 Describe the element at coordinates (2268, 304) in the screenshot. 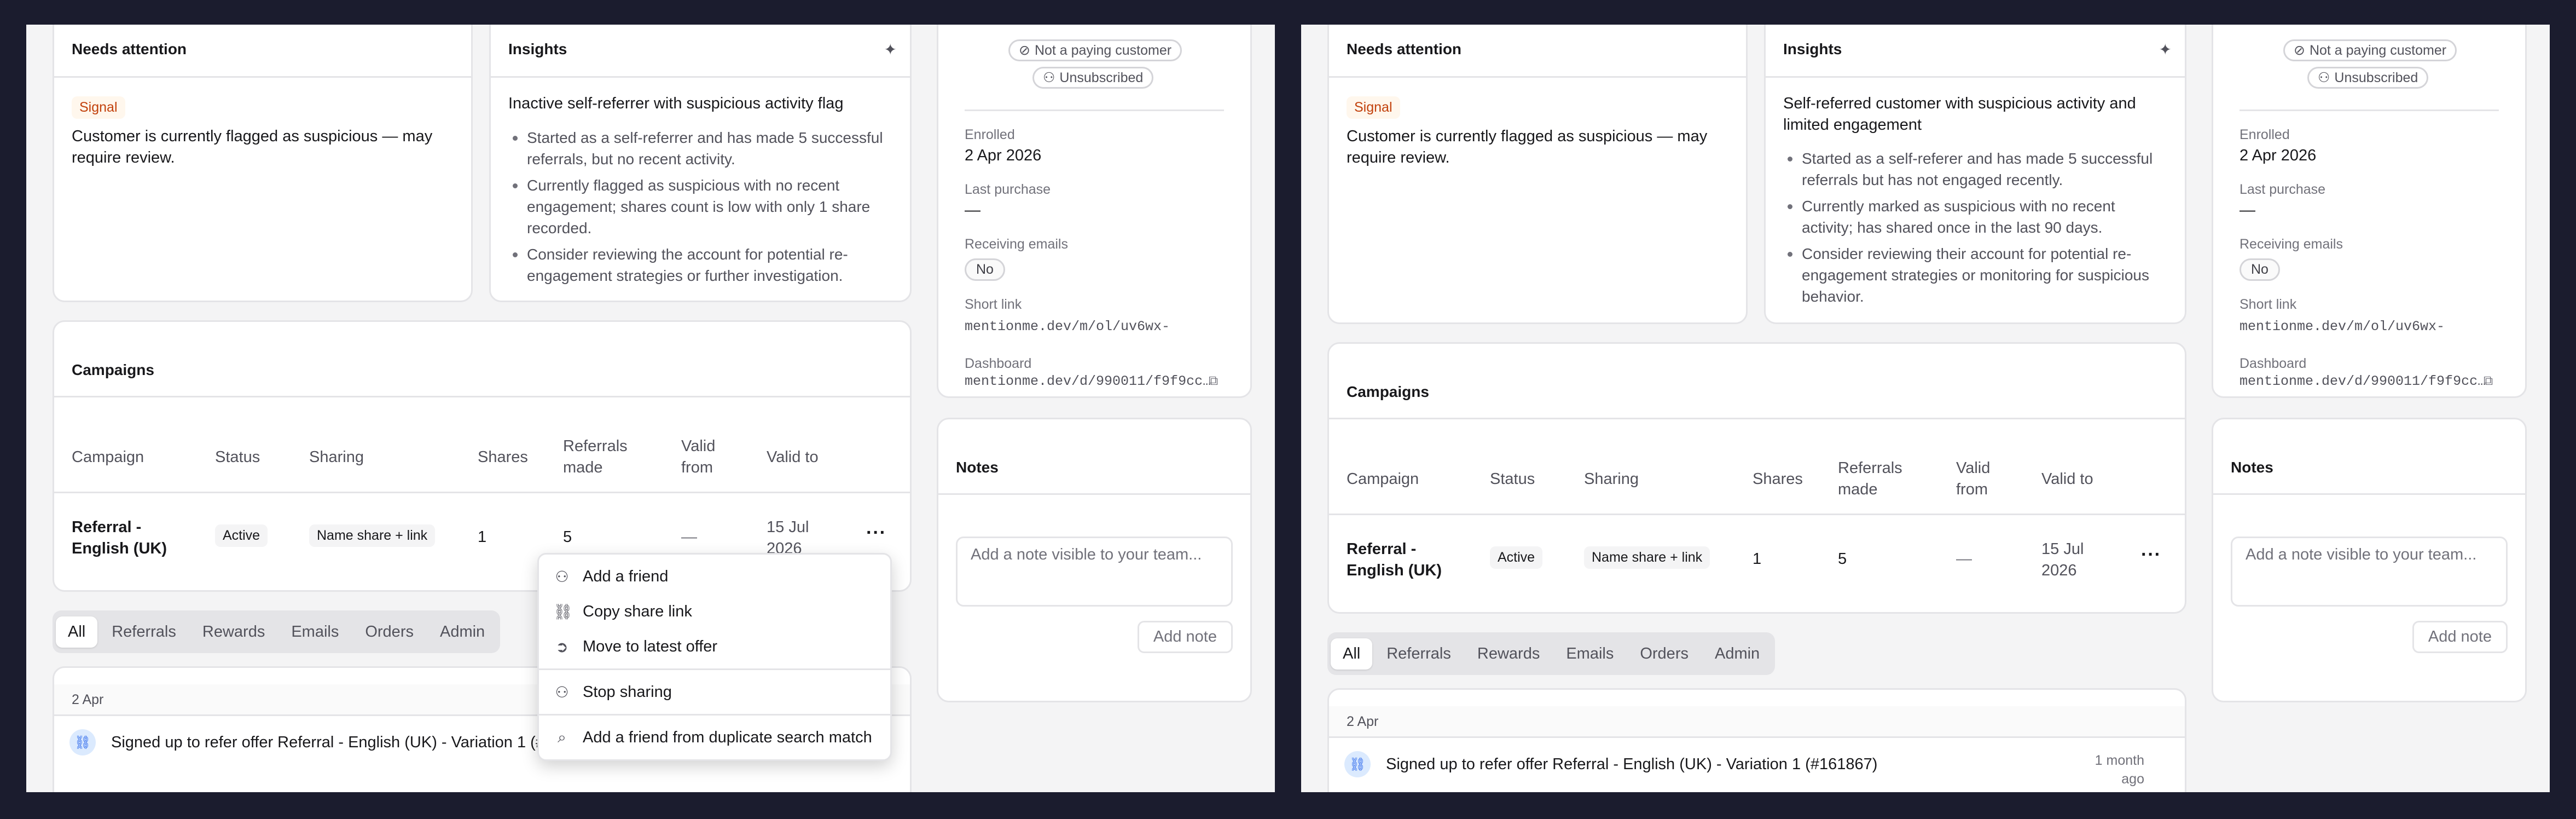

I see `short-link-label: Short link` at that location.